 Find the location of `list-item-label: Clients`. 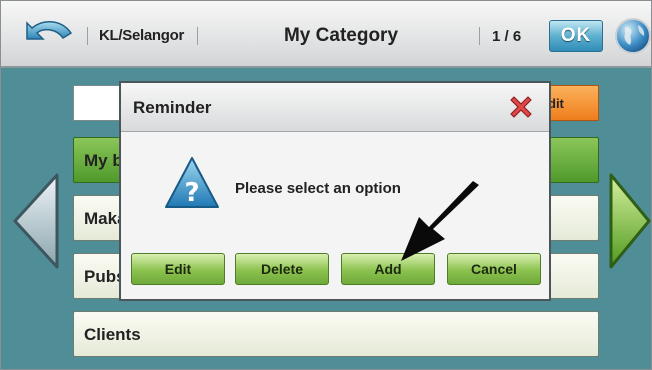

list-item-label: Clients is located at coordinates (112, 334).